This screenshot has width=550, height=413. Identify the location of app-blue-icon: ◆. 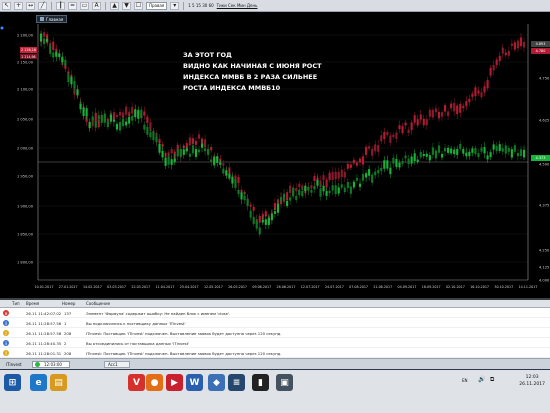
(216, 382).